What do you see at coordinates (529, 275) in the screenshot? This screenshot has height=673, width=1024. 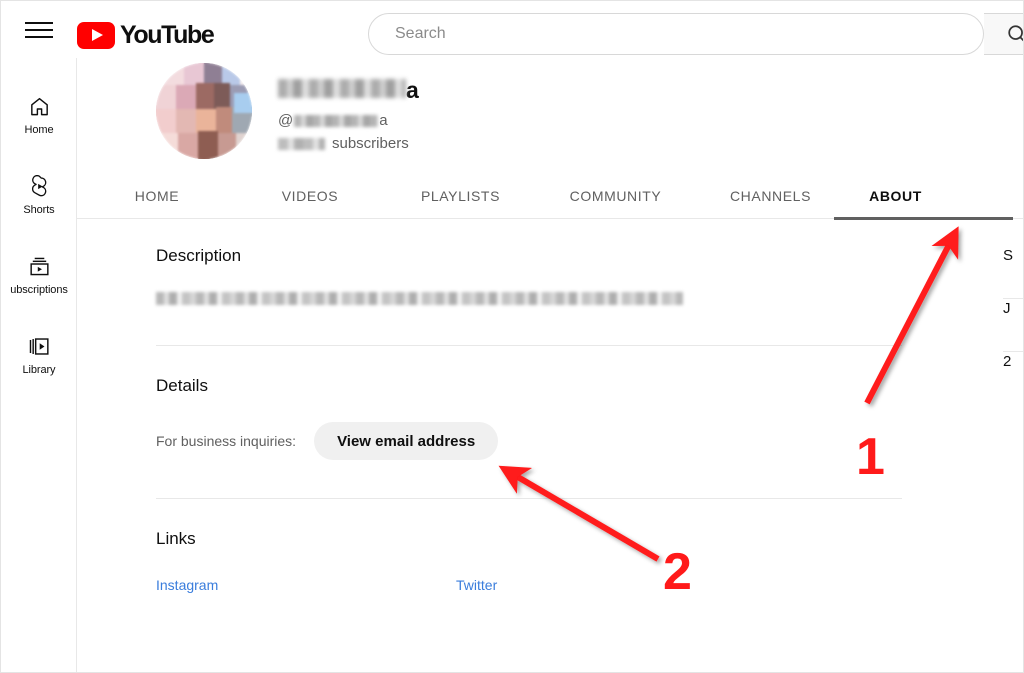 I see `description-section: Description` at bounding box center [529, 275].